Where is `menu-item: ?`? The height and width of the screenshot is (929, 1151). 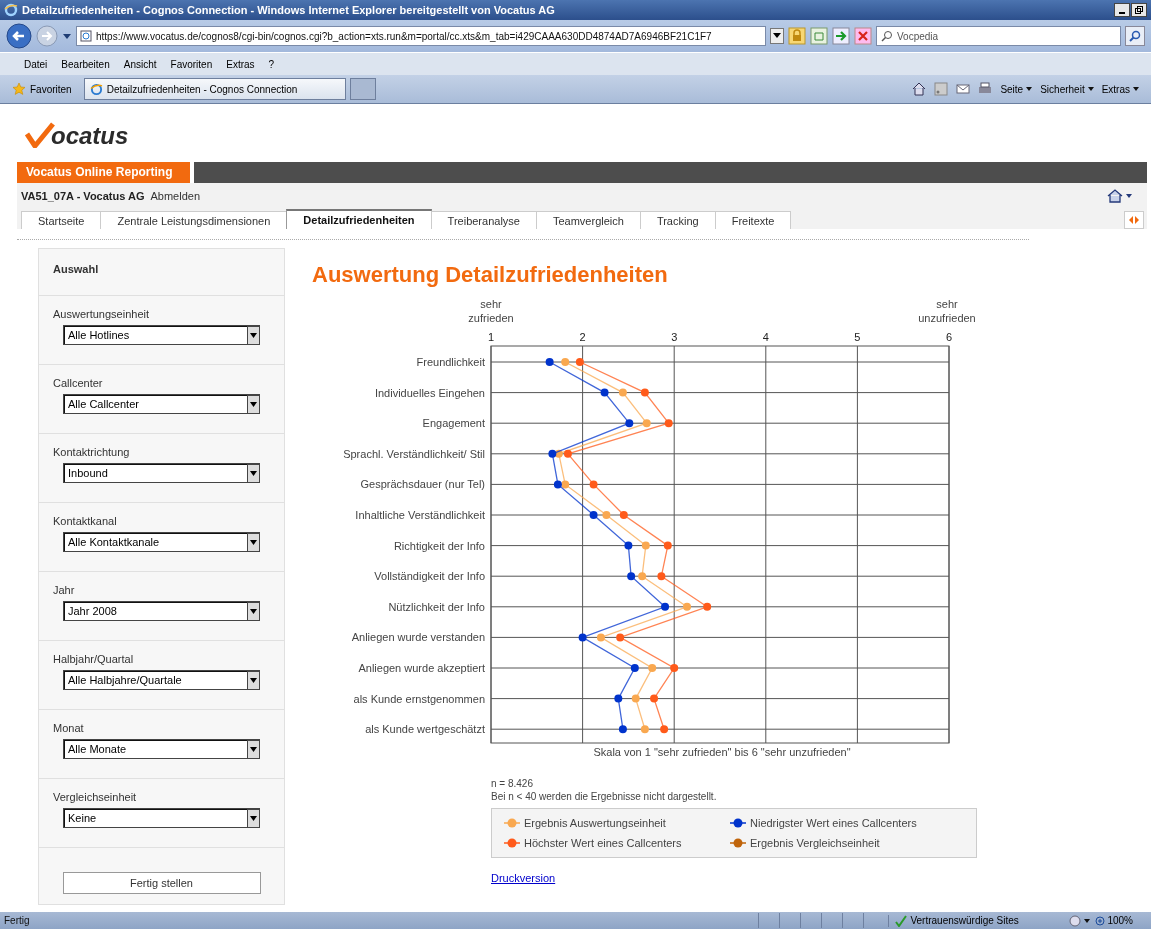
menu-item: ? is located at coordinates (271, 64).